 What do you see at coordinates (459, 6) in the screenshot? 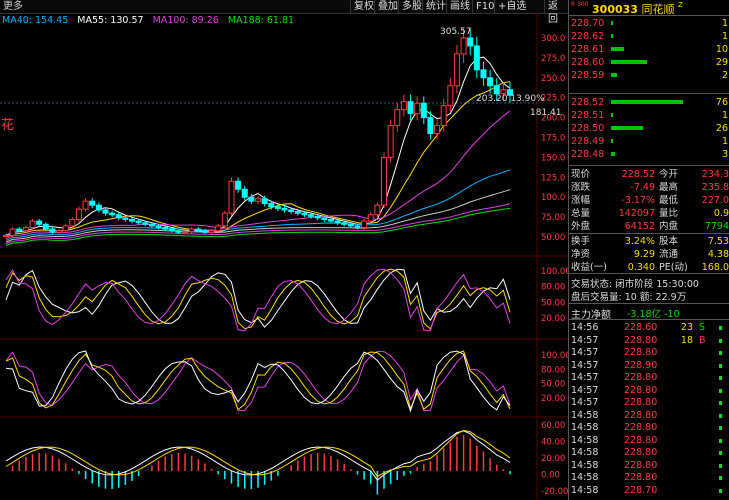
I see `draw-line-button: 画线` at bounding box center [459, 6].